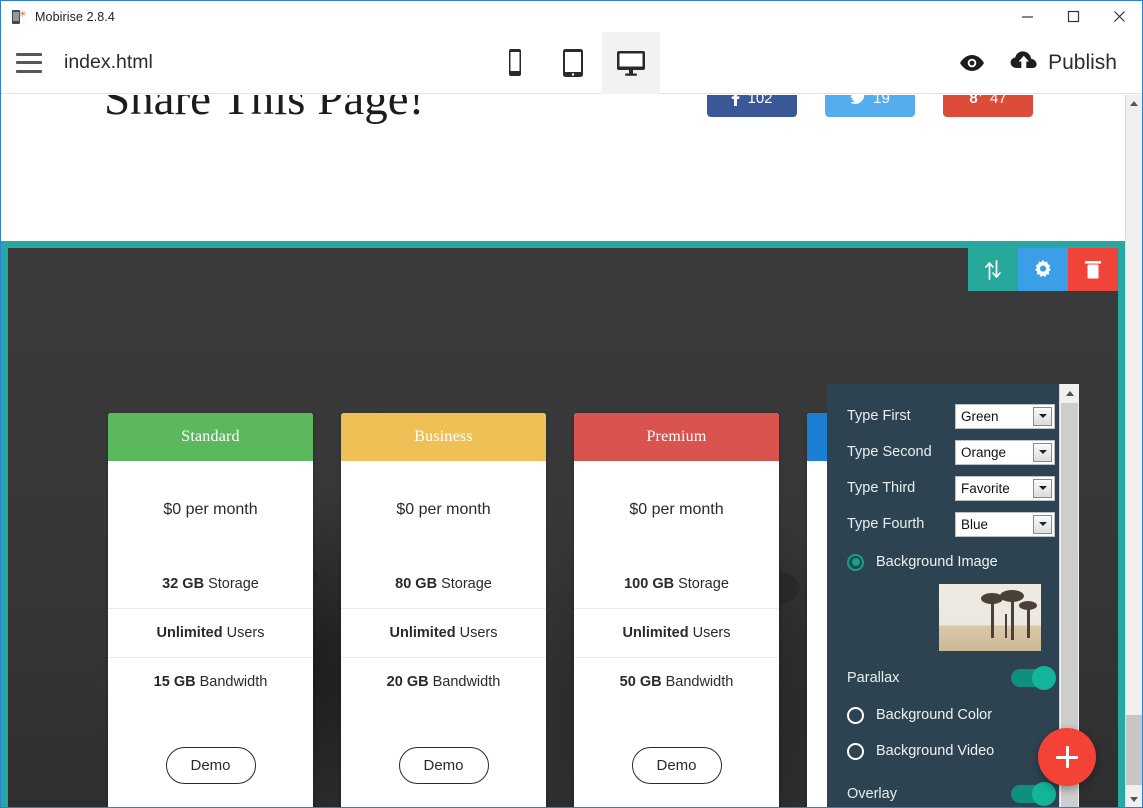  I want to click on background-color-radio-row: Background Color, so click(953, 715).